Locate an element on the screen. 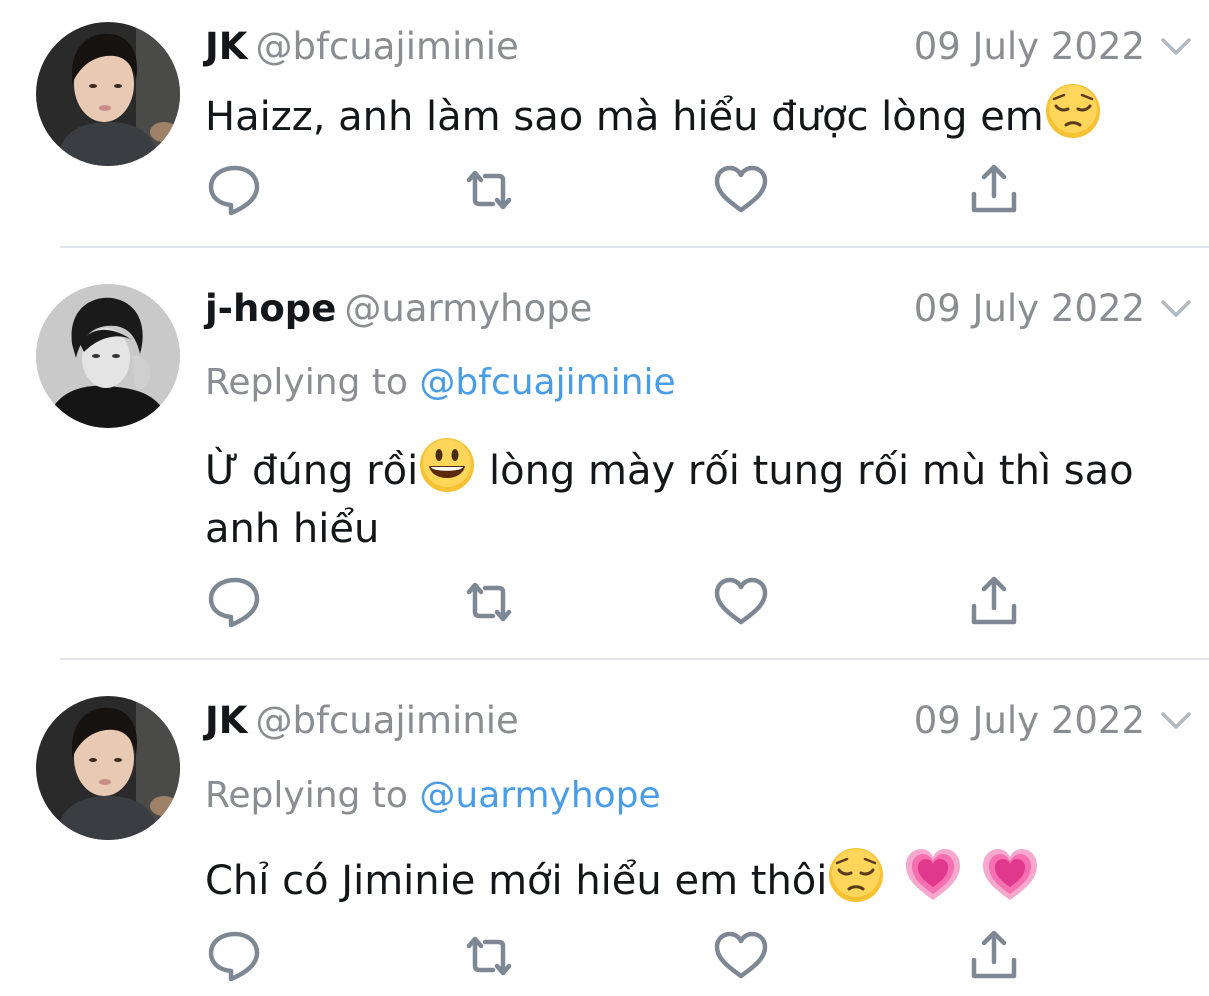  tweet-text: Haizz, anh làm sao mà hiểu được lòng em is located at coordinates (701, 114).